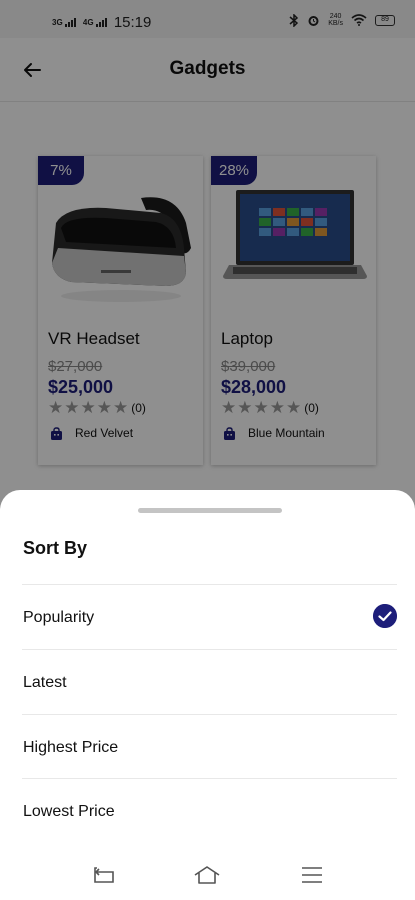  Describe the element at coordinates (59, 617) in the screenshot. I see `sort-option-label: Popularity` at that location.